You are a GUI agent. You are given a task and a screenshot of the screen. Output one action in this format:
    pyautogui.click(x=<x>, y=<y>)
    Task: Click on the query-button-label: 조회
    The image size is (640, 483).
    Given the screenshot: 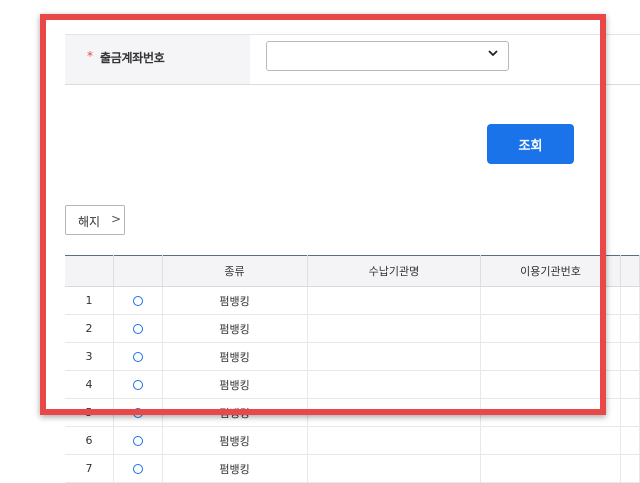 What is the action you would take?
    pyautogui.click(x=530, y=145)
    